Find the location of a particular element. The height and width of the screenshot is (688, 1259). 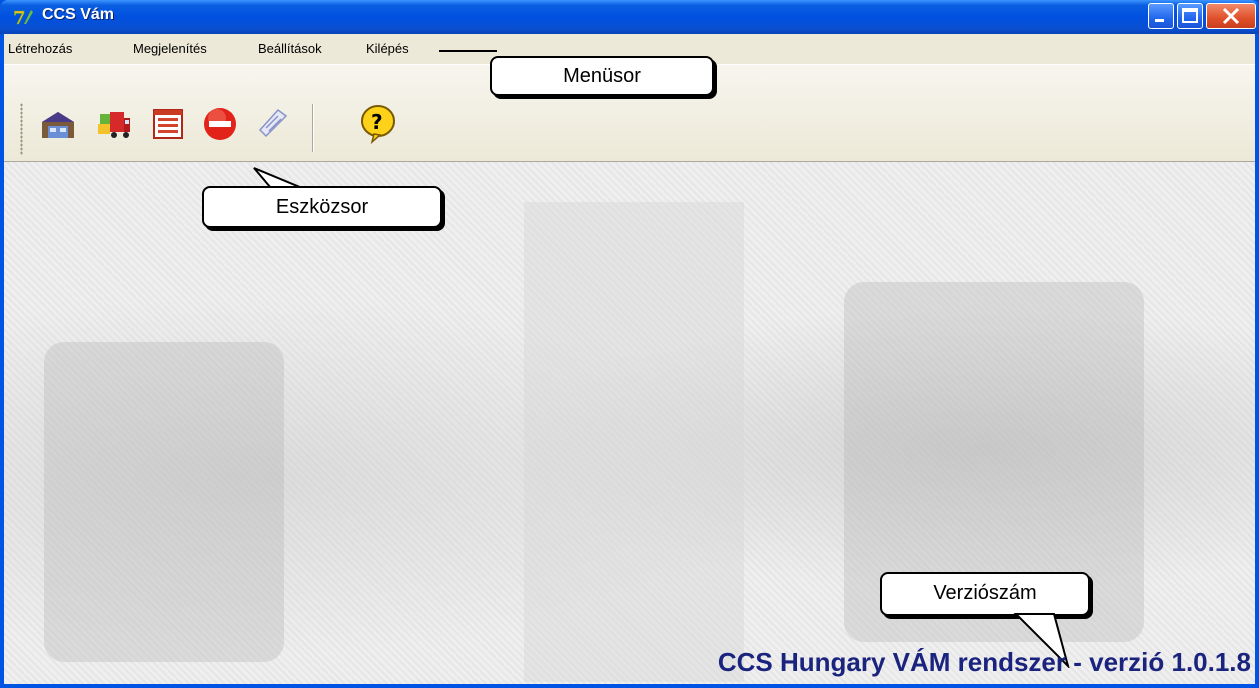

stop-icon is located at coordinates (220, 124).